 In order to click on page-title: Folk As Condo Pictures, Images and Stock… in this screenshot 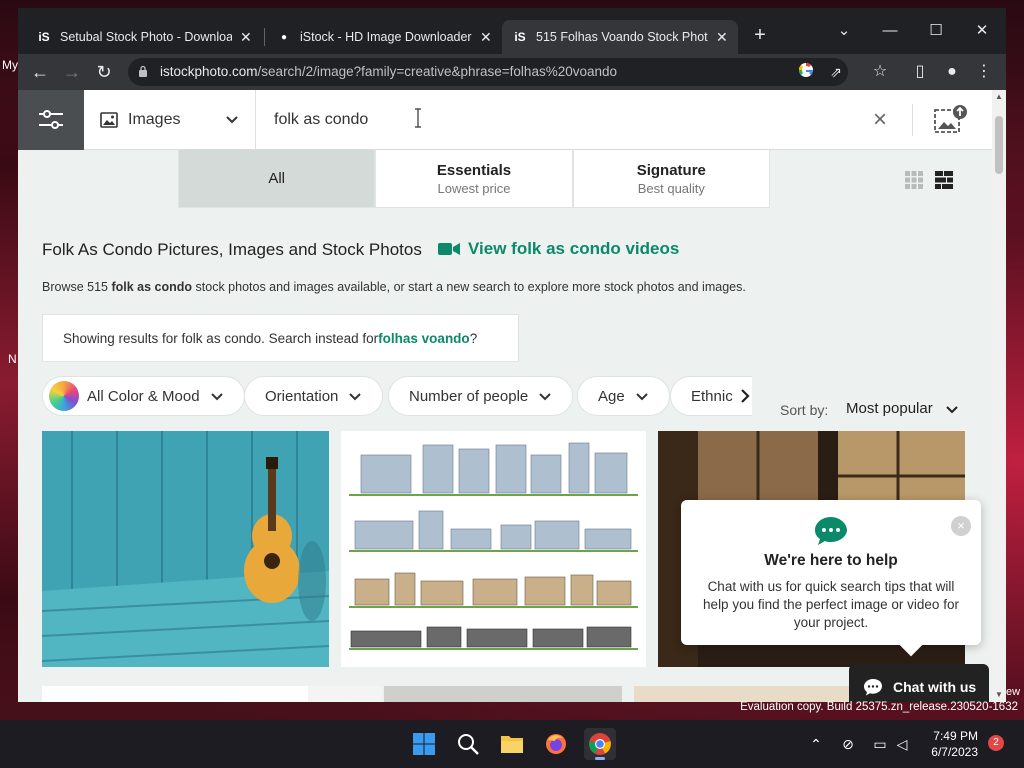, I will do `click(232, 249)`.